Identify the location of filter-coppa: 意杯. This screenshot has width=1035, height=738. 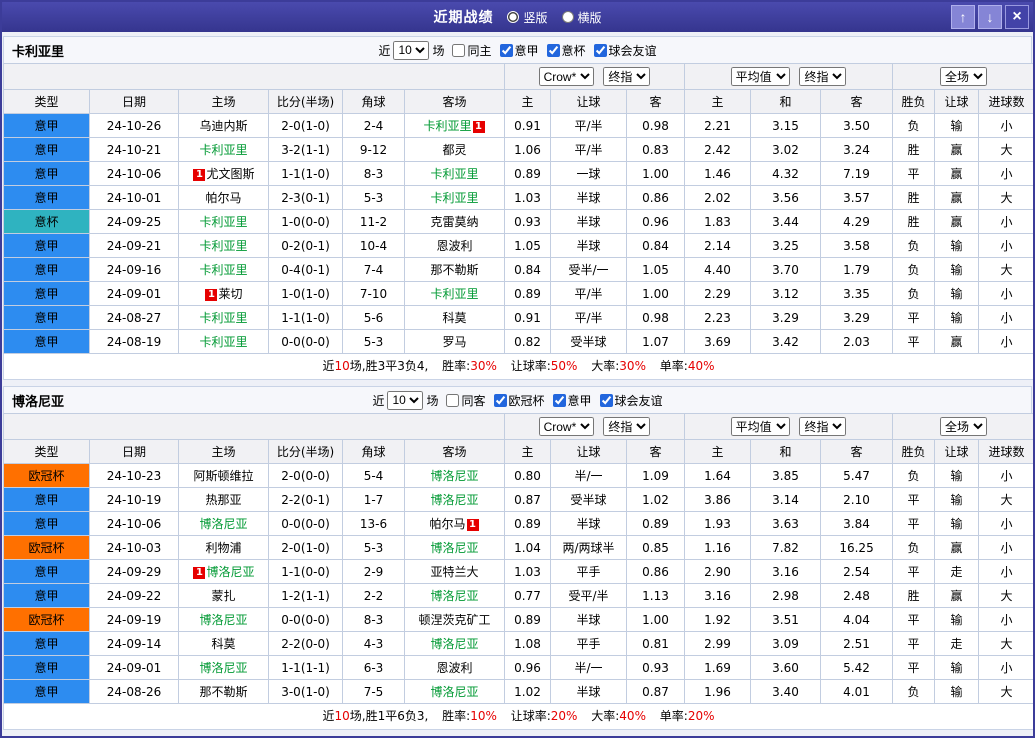
(566, 50).